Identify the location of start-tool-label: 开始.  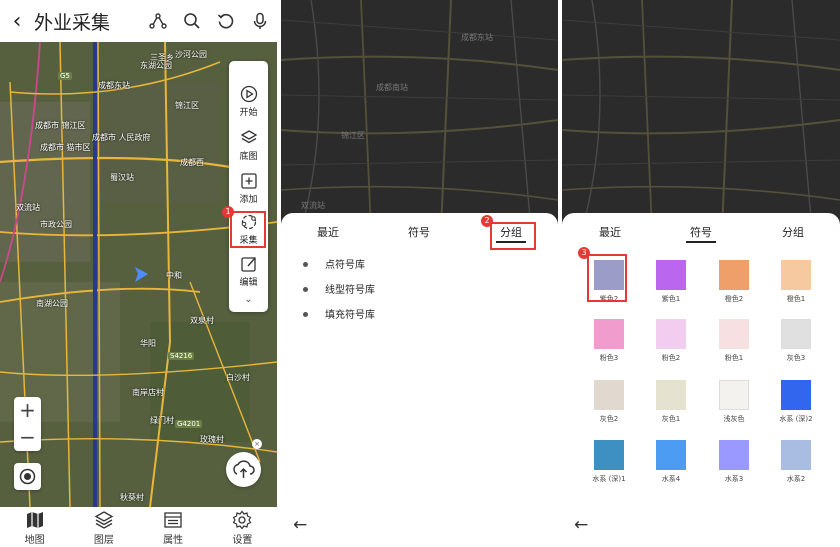
(248, 113).